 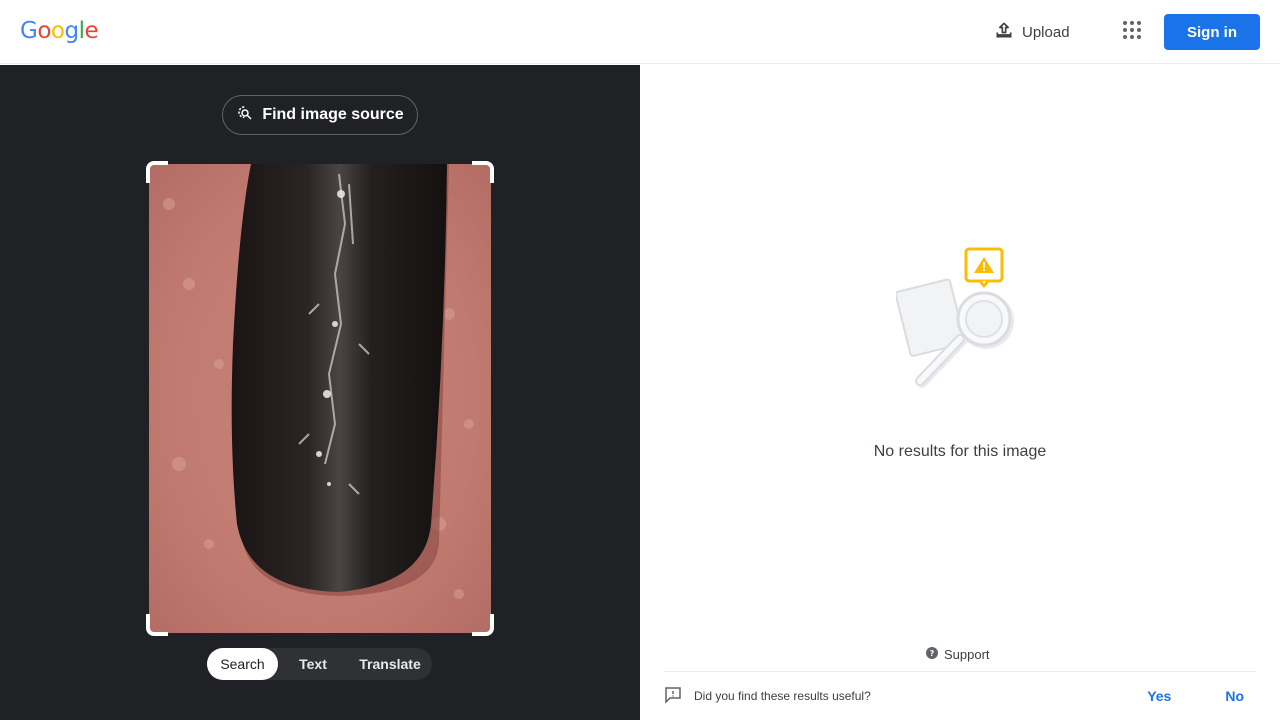 What do you see at coordinates (313, 664) in the screenshot?
I see `mode-text-tab: Text` at bounding box center [313, 664].